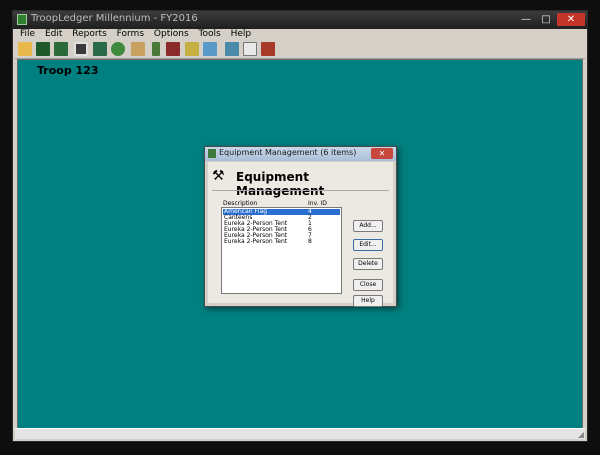  I want to click on handshake-icon, so click(210, 49).